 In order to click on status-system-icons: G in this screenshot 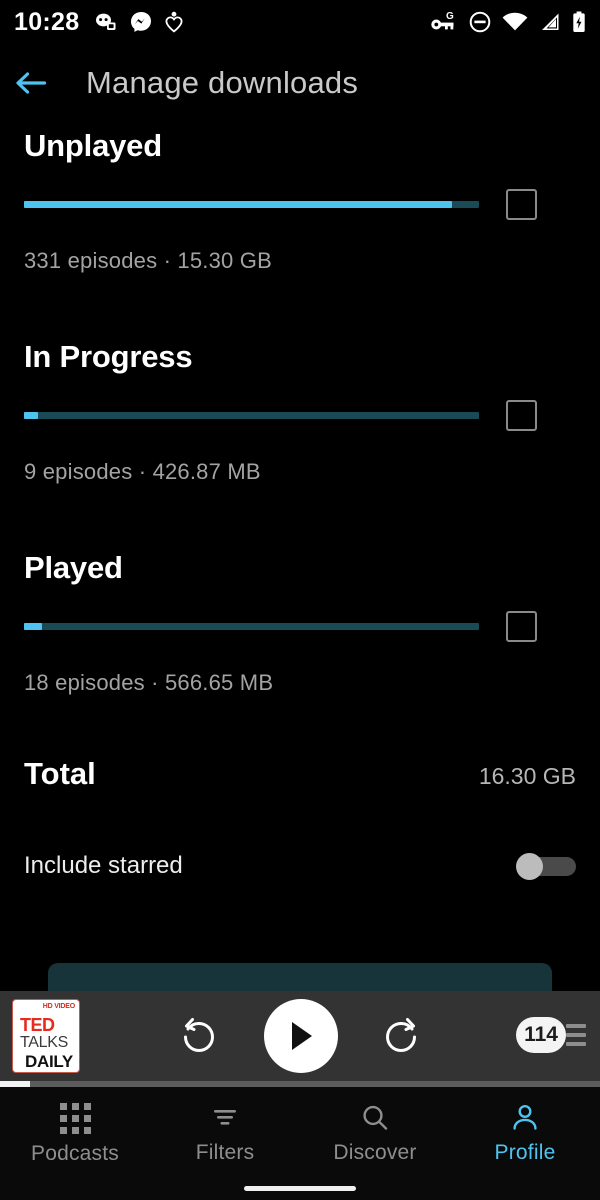, I will do `click(508, 22)`.